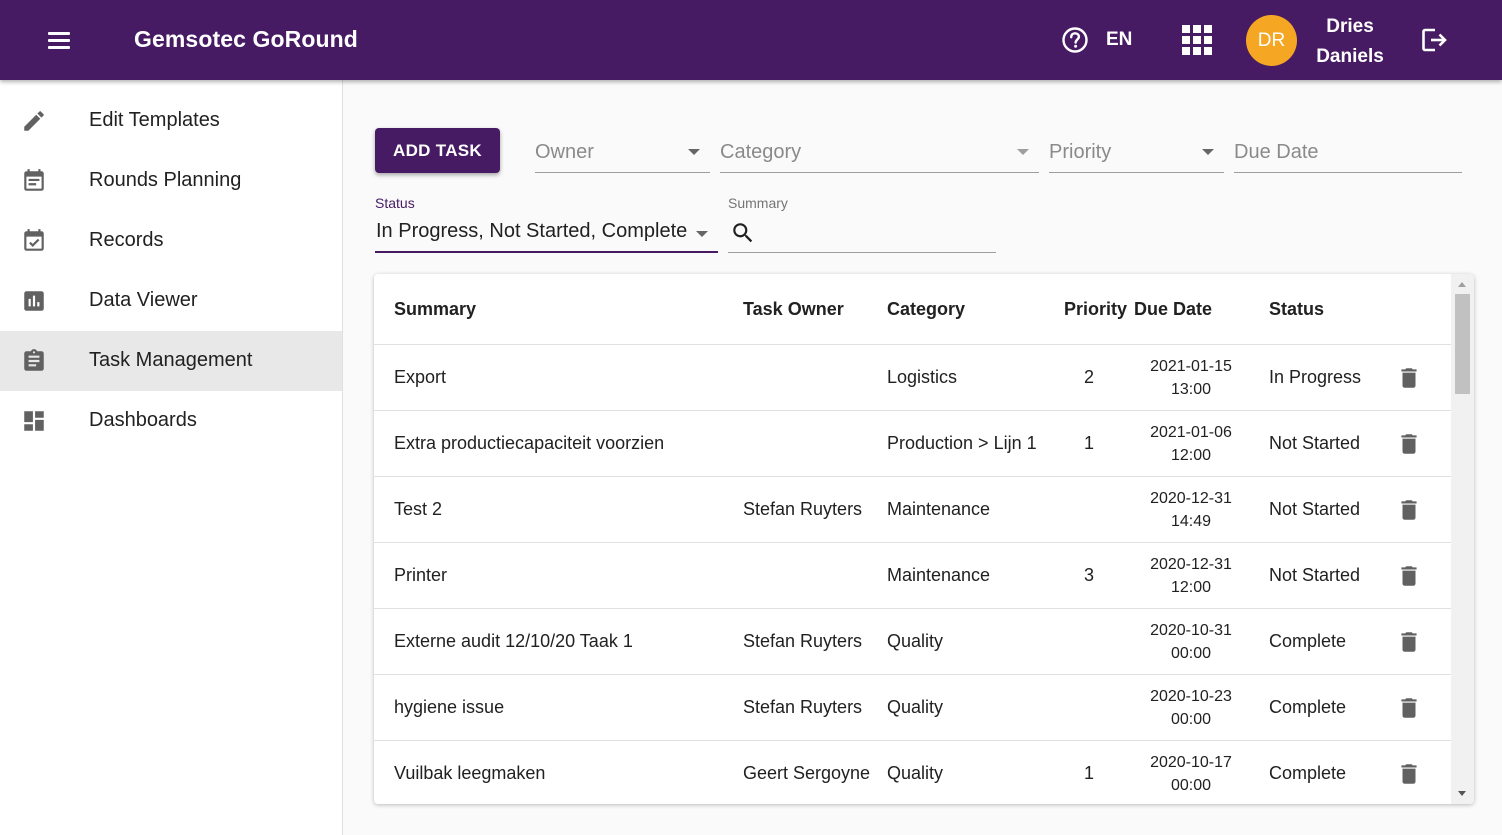 The width and height of the screenshot is (1502, 835). I want to click on cell-due-date: 2021-01-06 12:00, so click(1191, 444).